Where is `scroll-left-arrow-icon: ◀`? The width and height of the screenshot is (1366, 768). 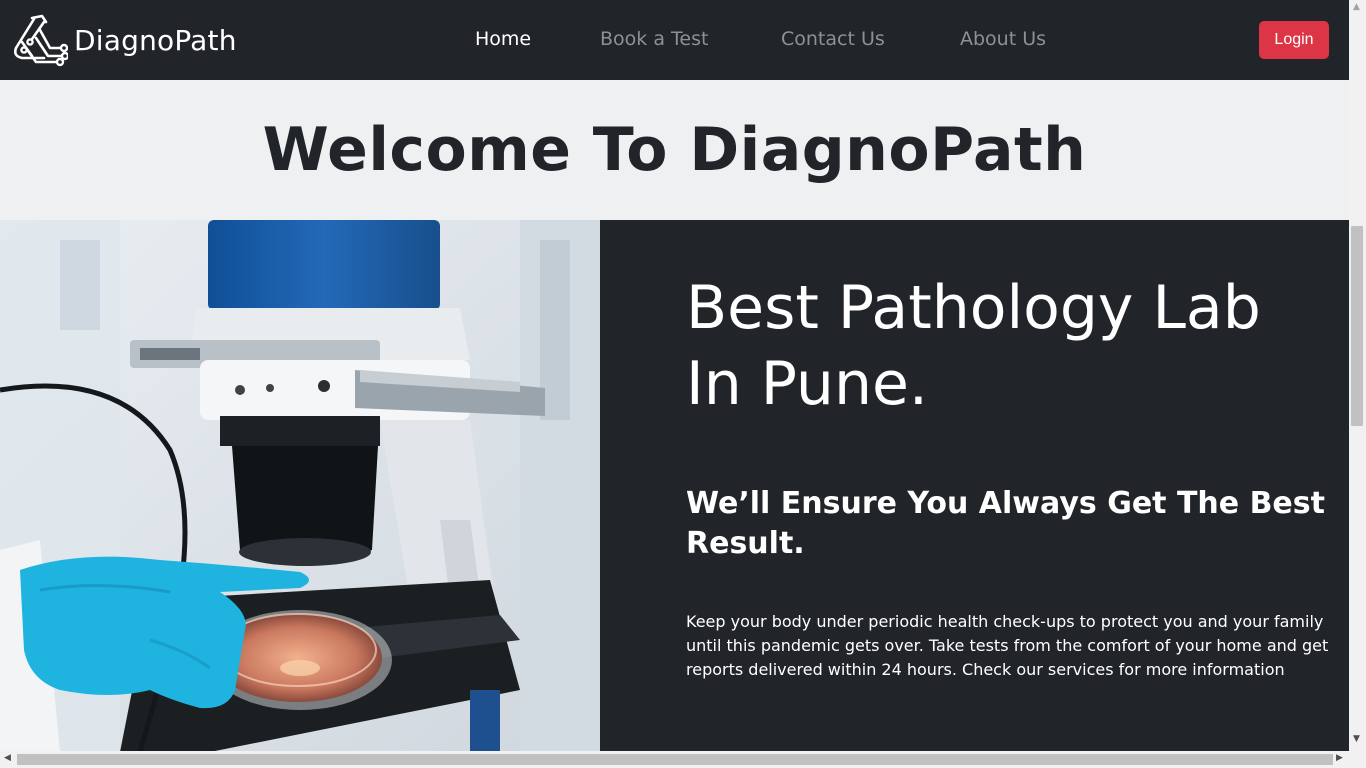
scroll-left-arrow-icon: ◀ is located at coordinates (7, 758).